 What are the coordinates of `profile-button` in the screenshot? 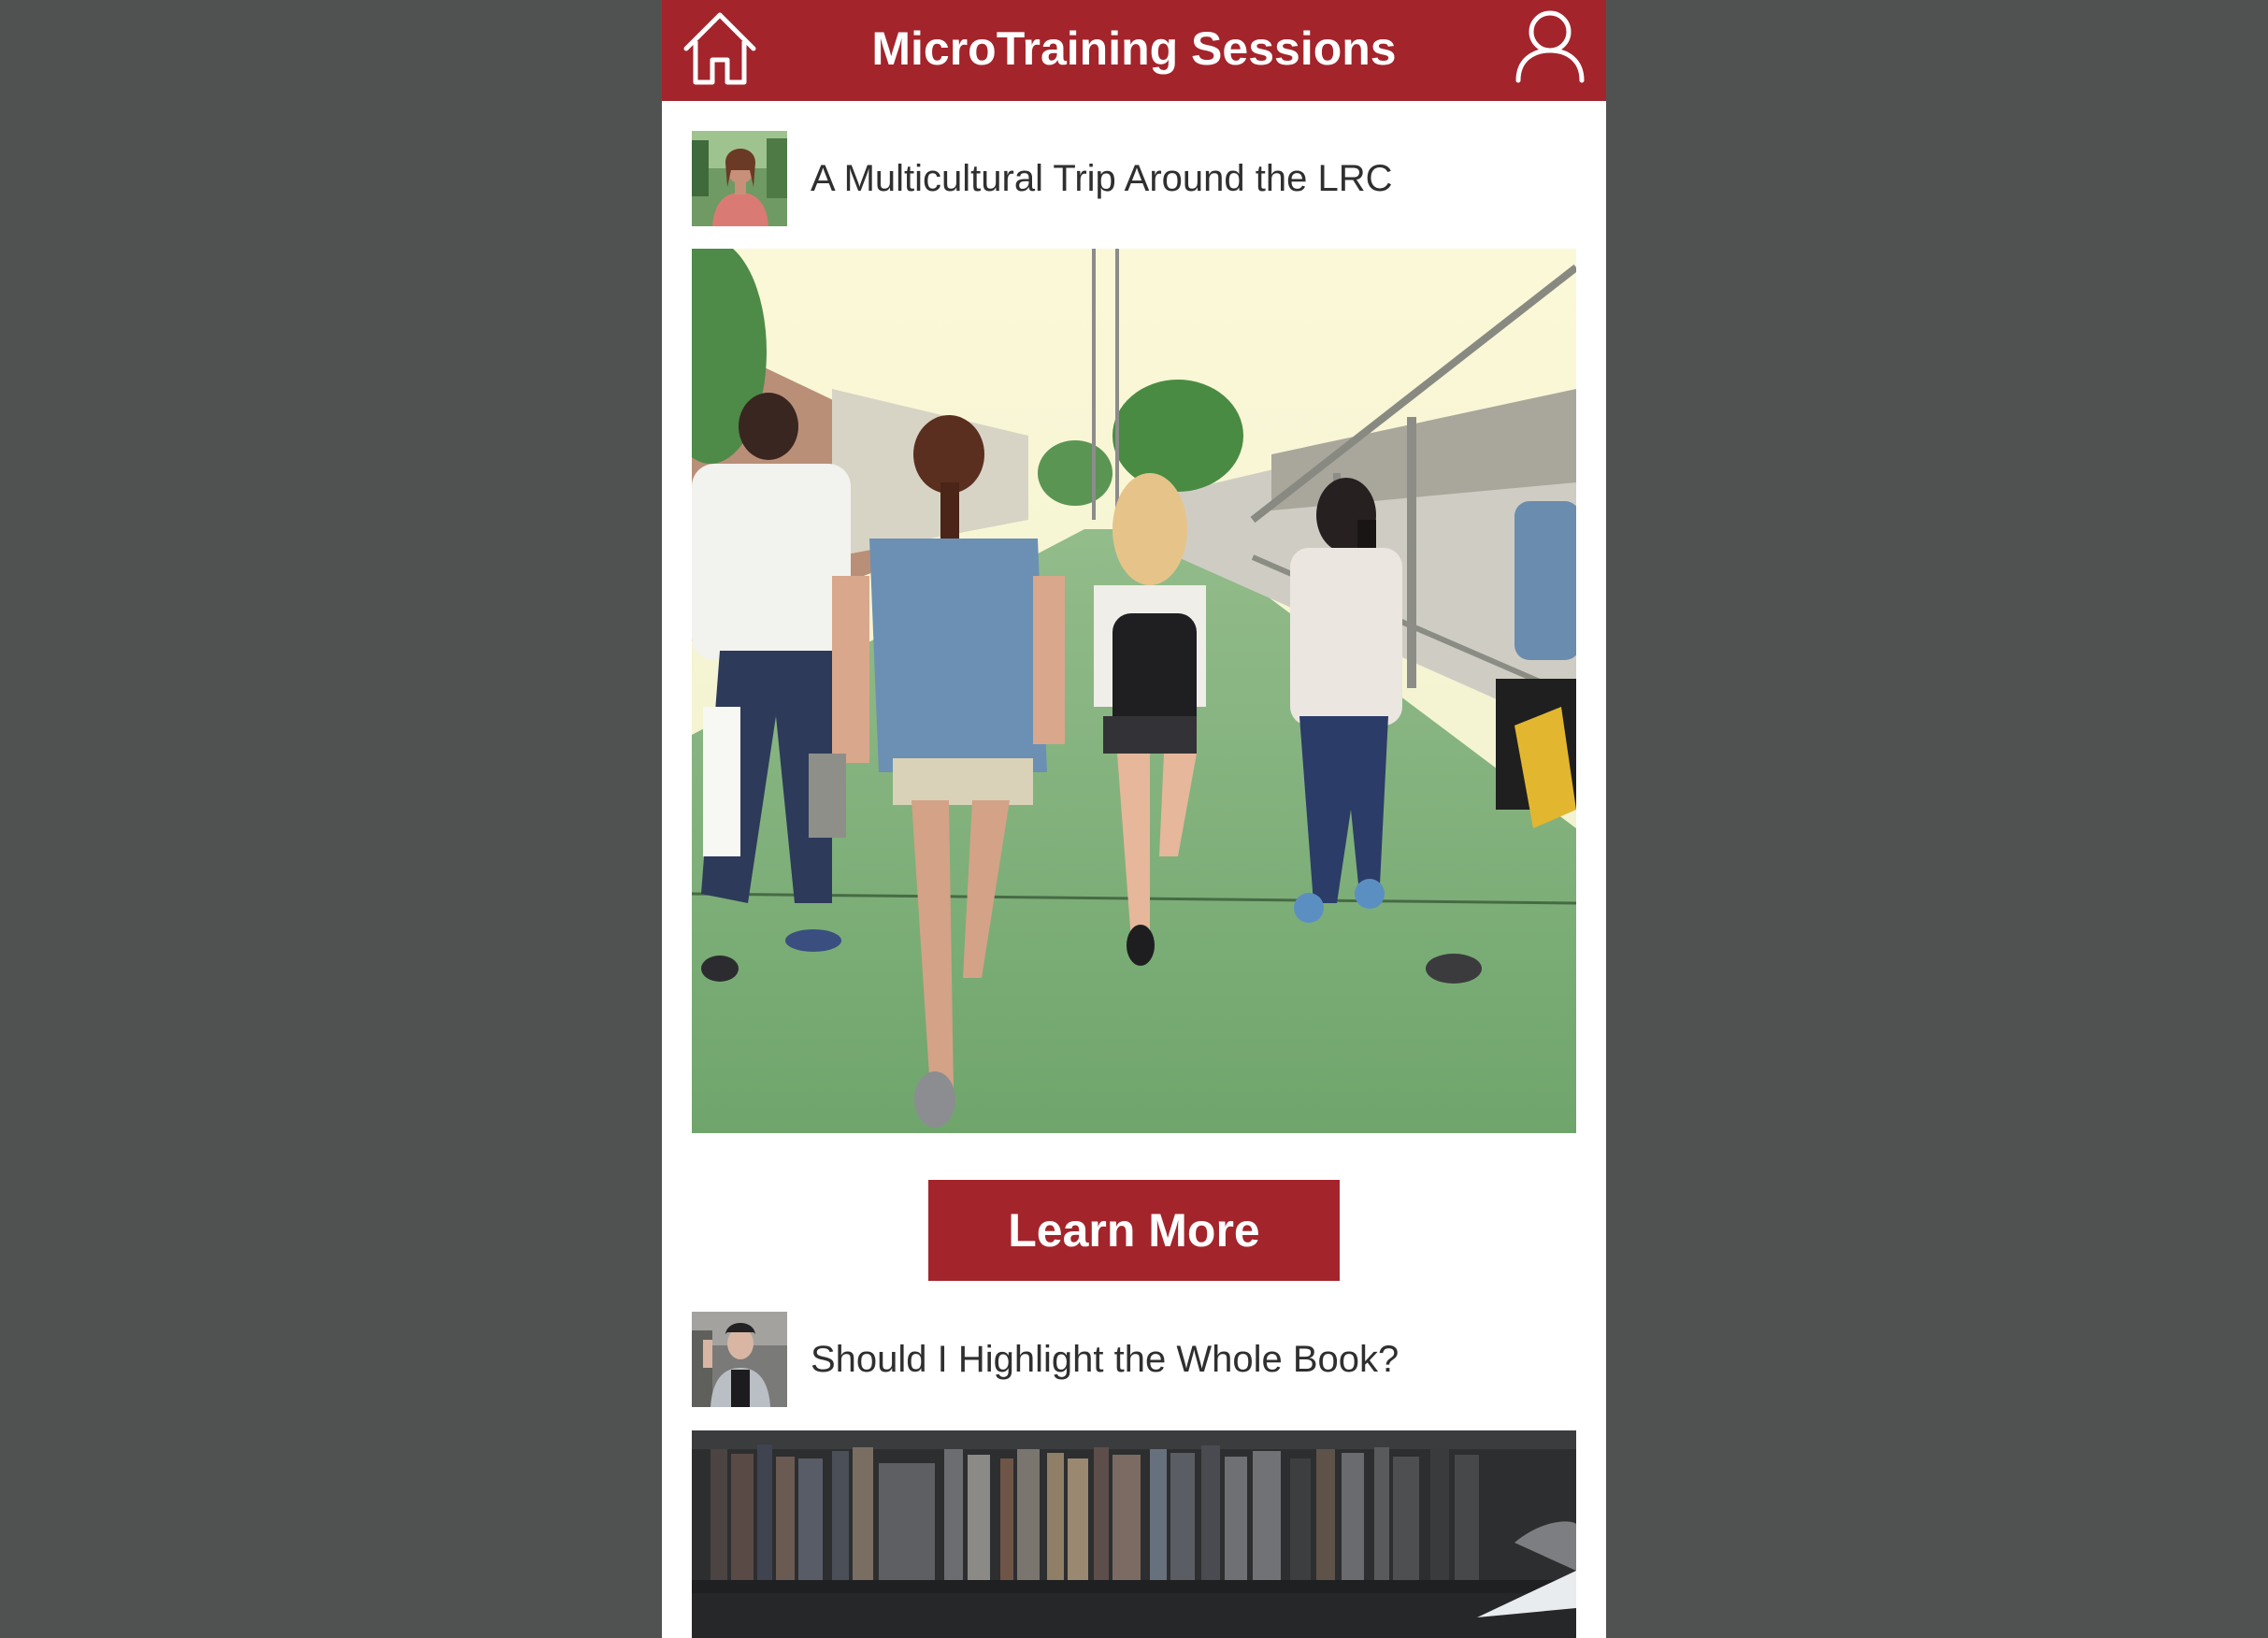 It's located at (1550, 46).